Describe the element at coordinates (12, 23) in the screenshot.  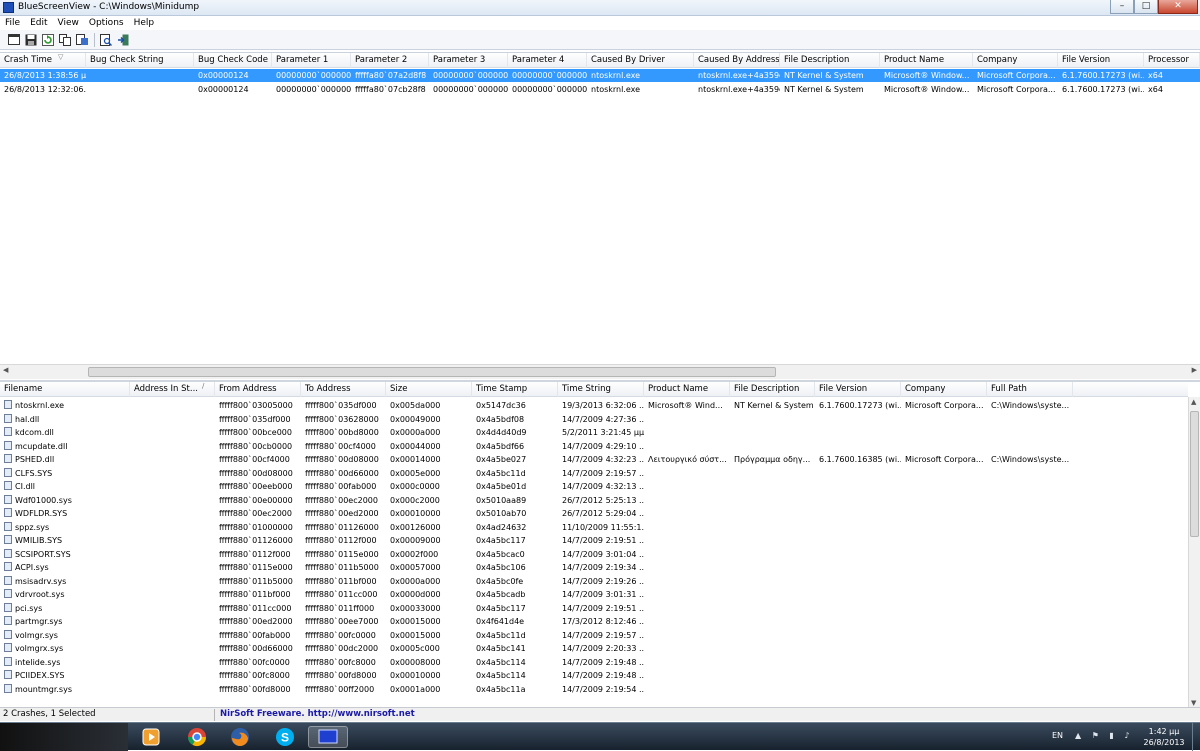
I see `menu-file: File` at that location.